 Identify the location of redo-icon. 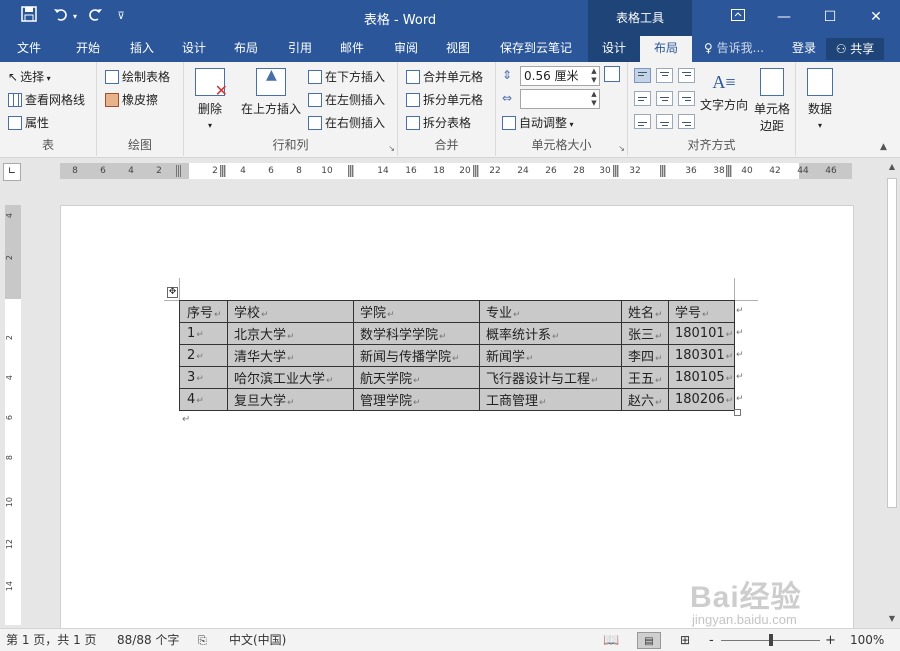
(95, 17).